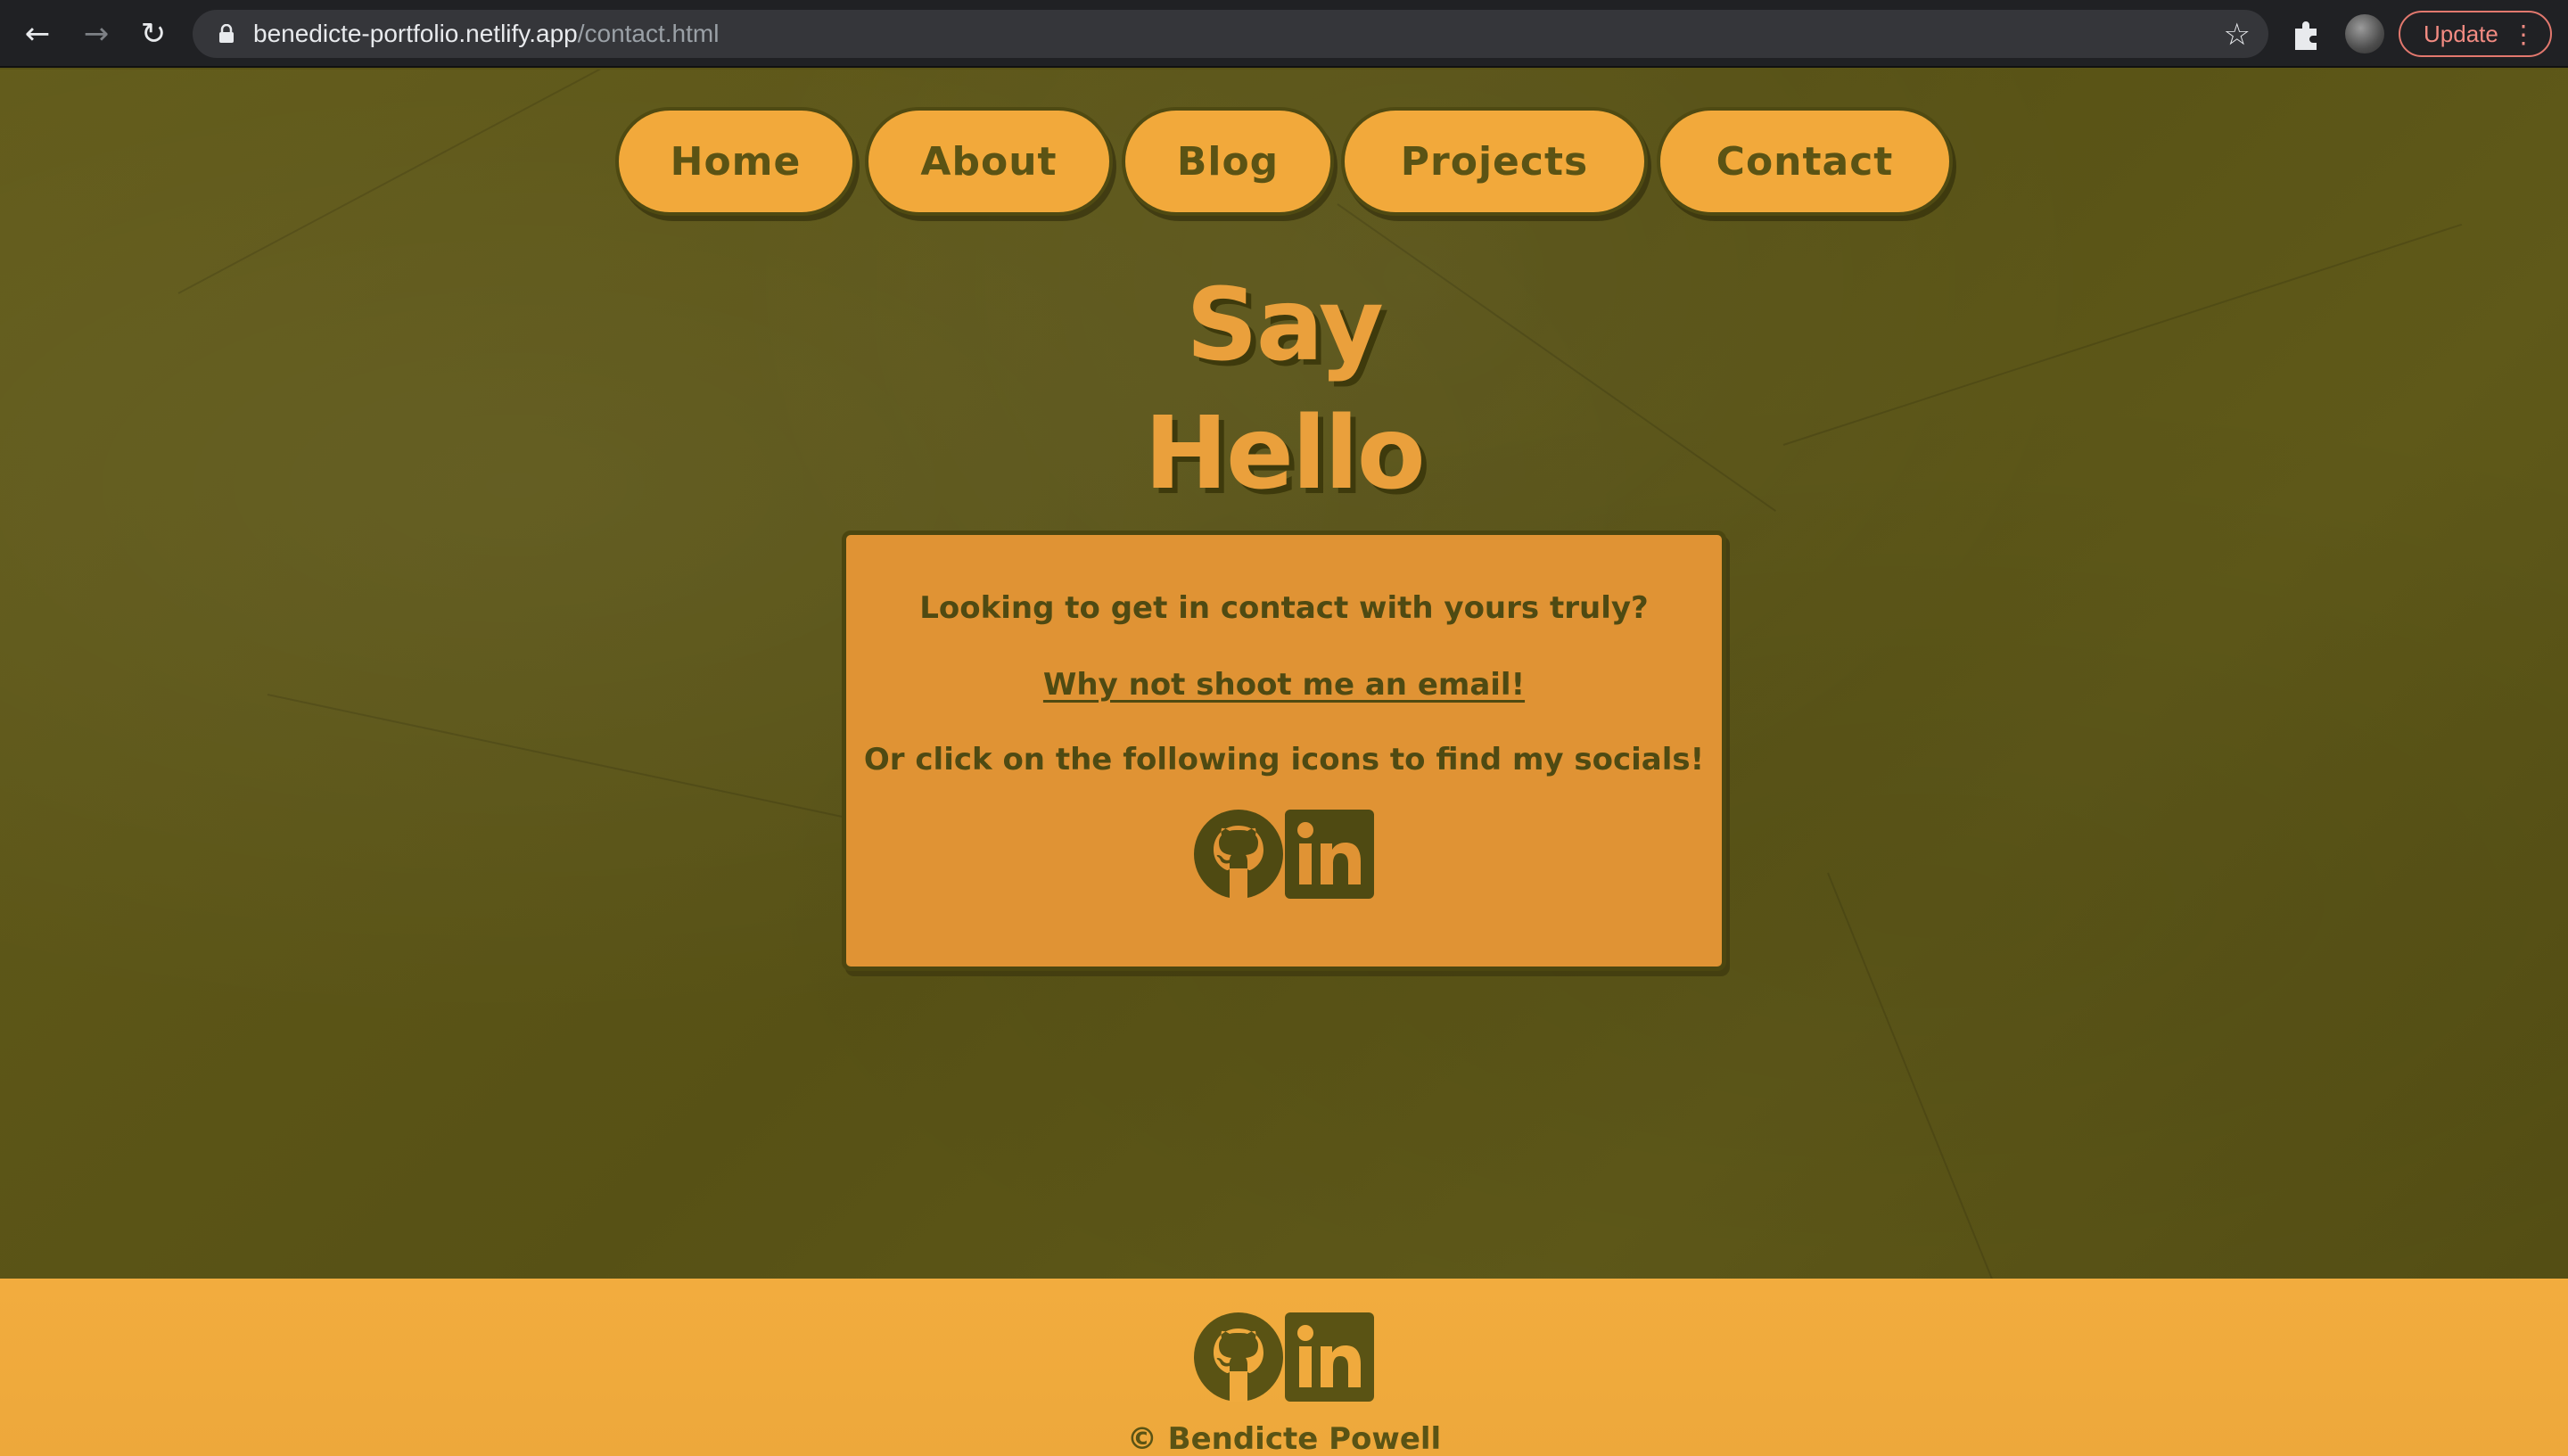 The width and height of the screenshot is (2568, 1456). What do you see at coordinates (2523, 34) in the screenshot?
I see `more-menu-icon: ⋮` at bounding box center [2523, 34].